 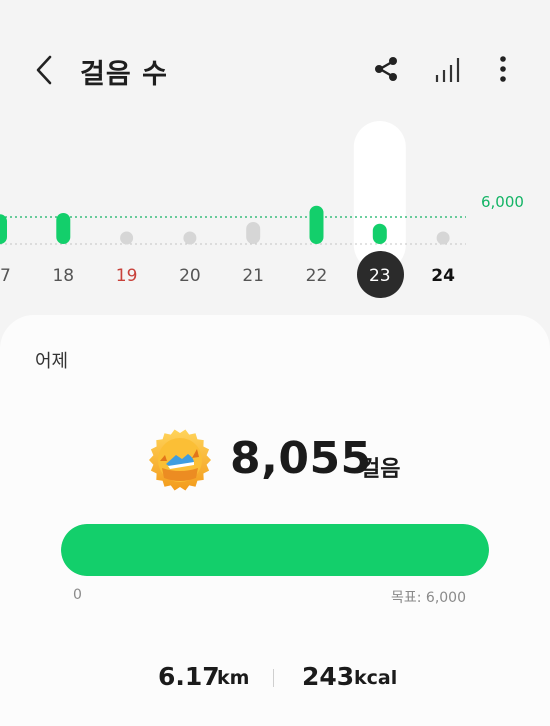 I want to click on selected-day-highlight, so click(x=379, y=196).